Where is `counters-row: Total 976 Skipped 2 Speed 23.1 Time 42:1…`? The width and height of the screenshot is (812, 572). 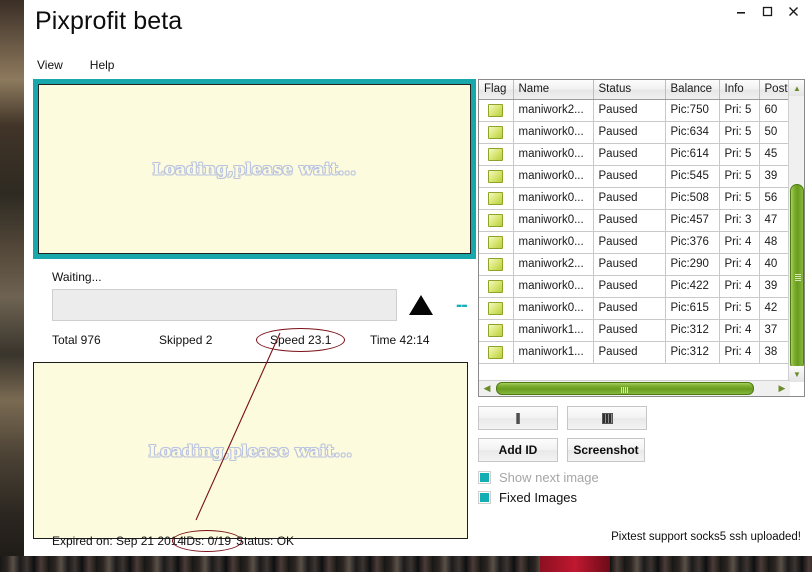
counters-row: Total 976 Skipped 2 Speed 23.1 Time 42:1… is located at coordinates (255, 340).